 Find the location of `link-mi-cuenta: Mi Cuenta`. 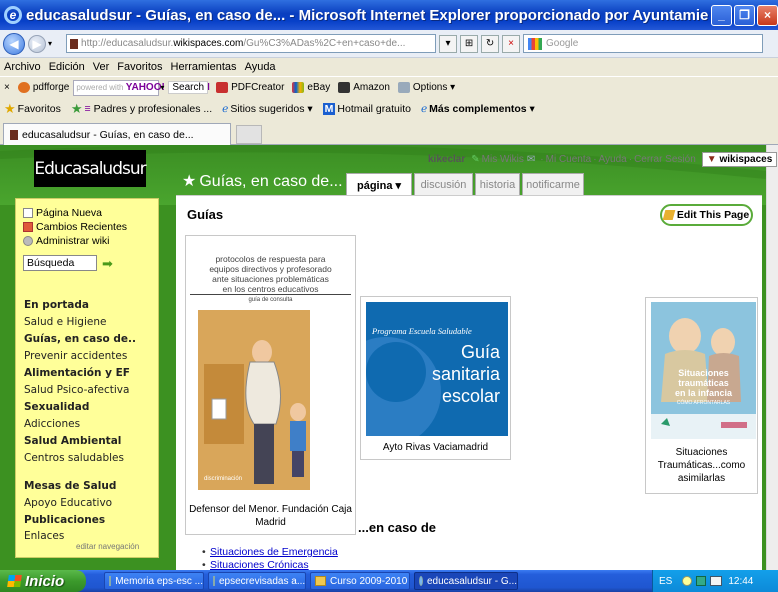

link-mi-cuenta: Mi Cuenta is located at coordinates (569, 159).